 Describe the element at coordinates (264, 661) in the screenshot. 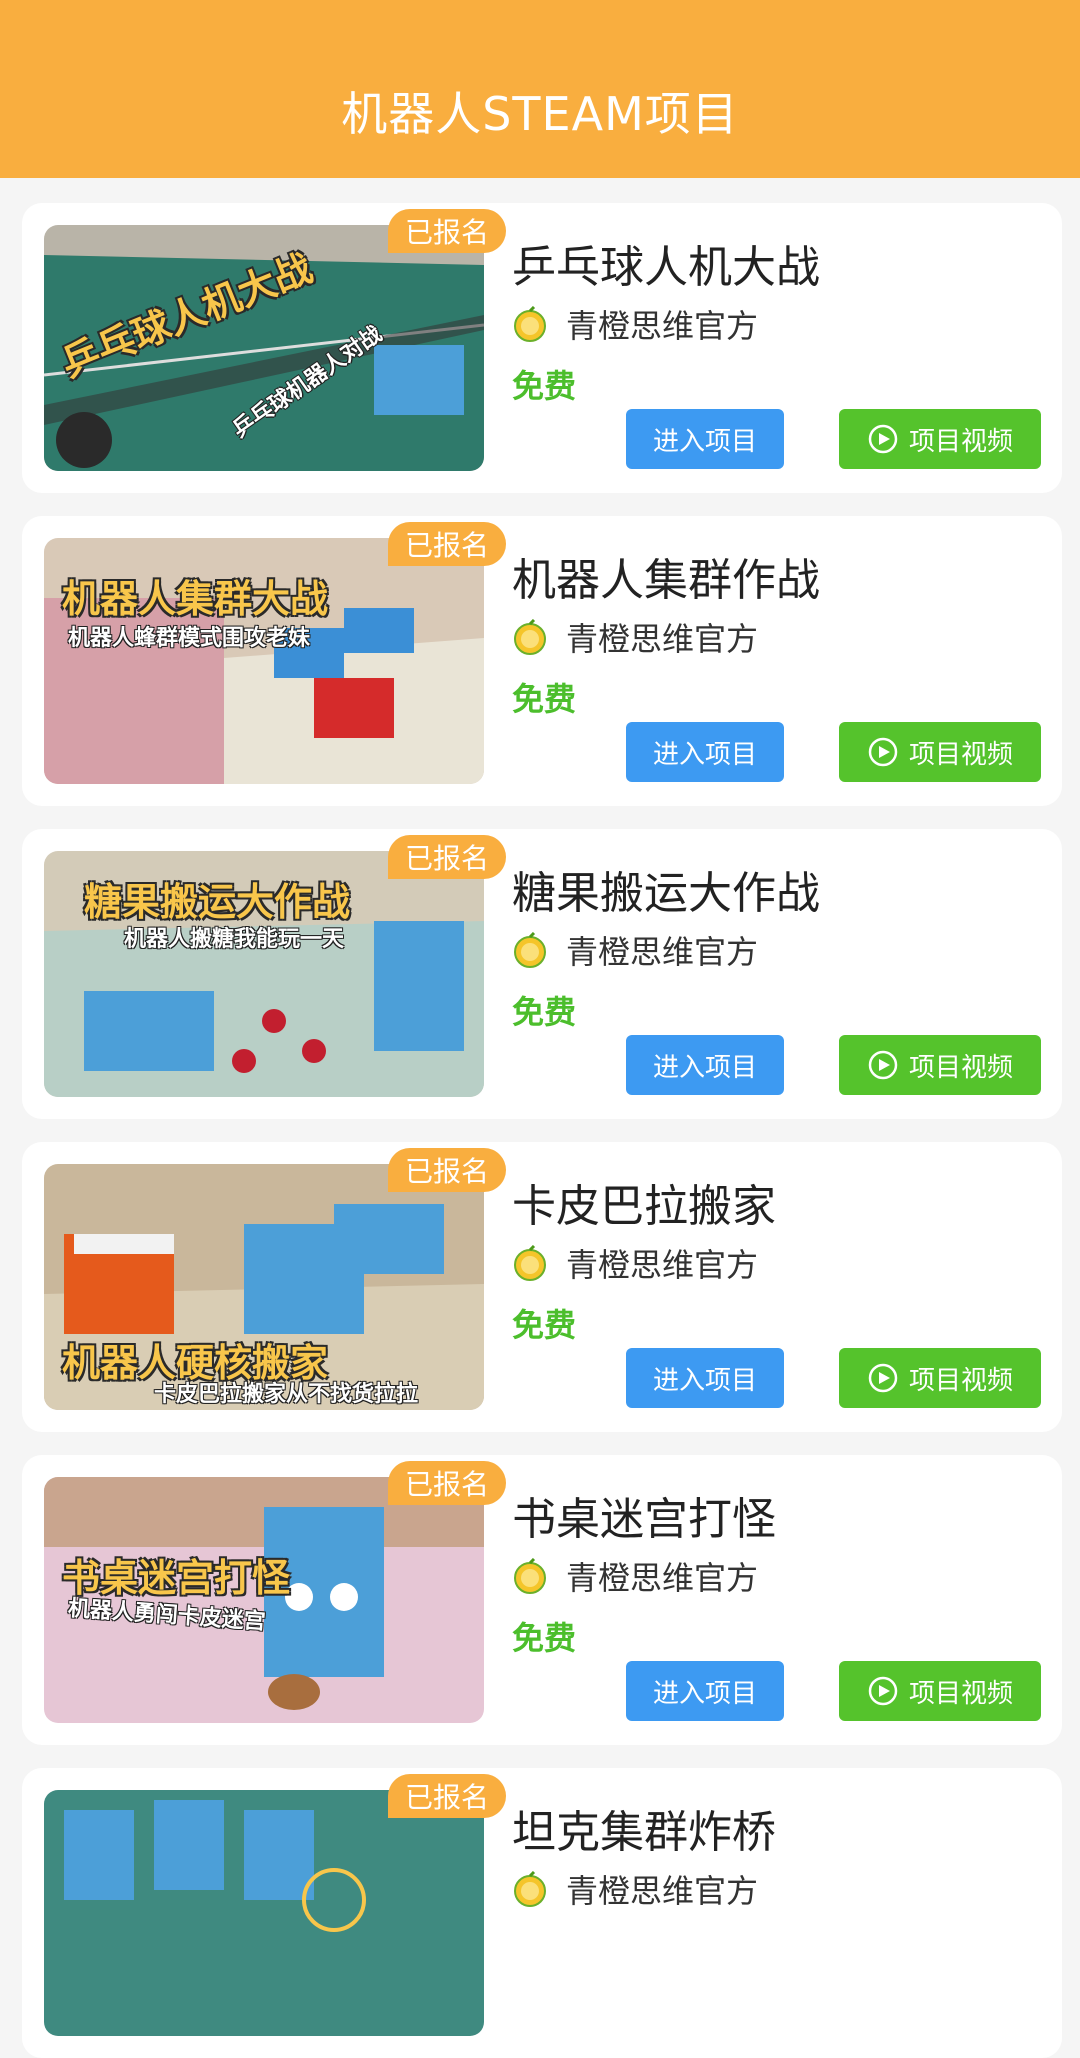

I see `project-thumbnail: 机器人集群大战 机器人蜂群模式围攻老妹` at that location.